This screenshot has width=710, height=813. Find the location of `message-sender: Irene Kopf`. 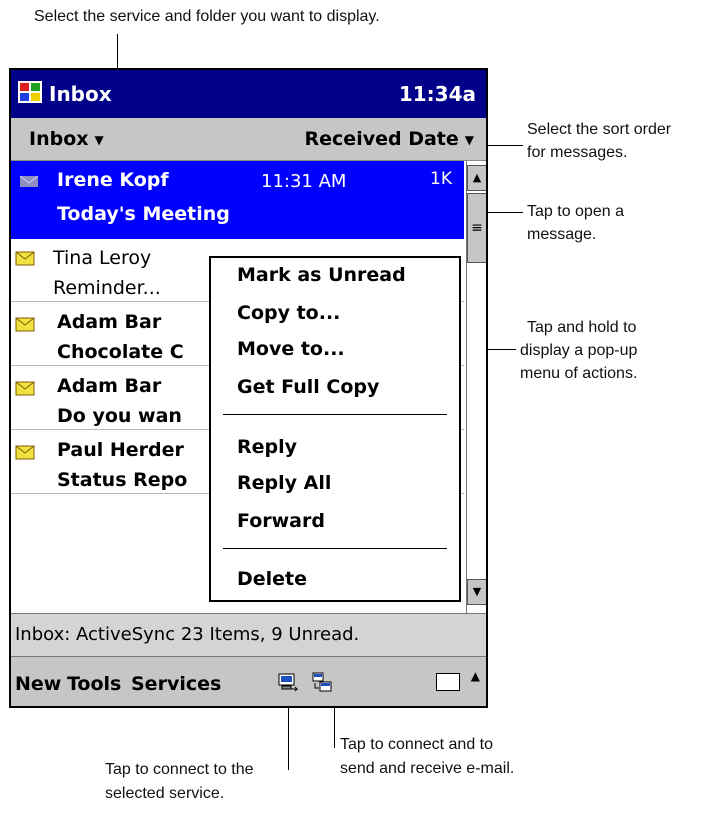

message-sender: Irene Kopf is located at coordinates (113, 180).